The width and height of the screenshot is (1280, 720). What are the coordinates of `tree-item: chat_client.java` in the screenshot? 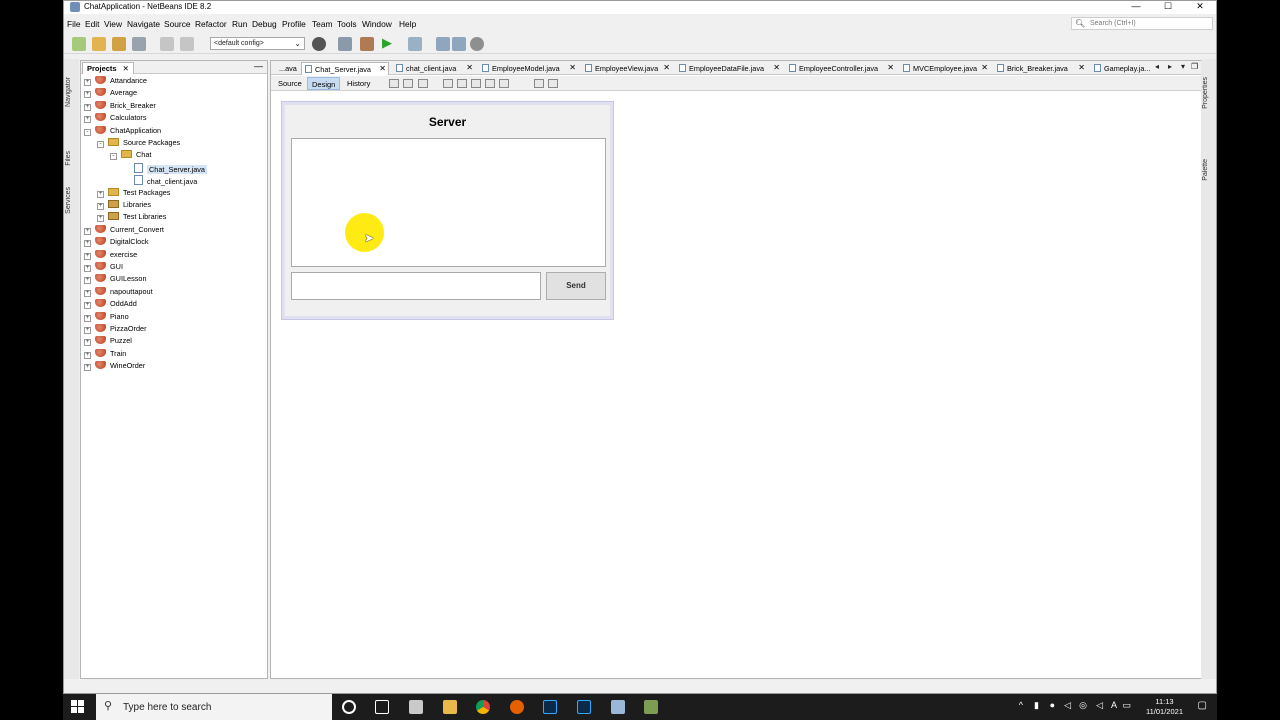 It's located at (160, 181).